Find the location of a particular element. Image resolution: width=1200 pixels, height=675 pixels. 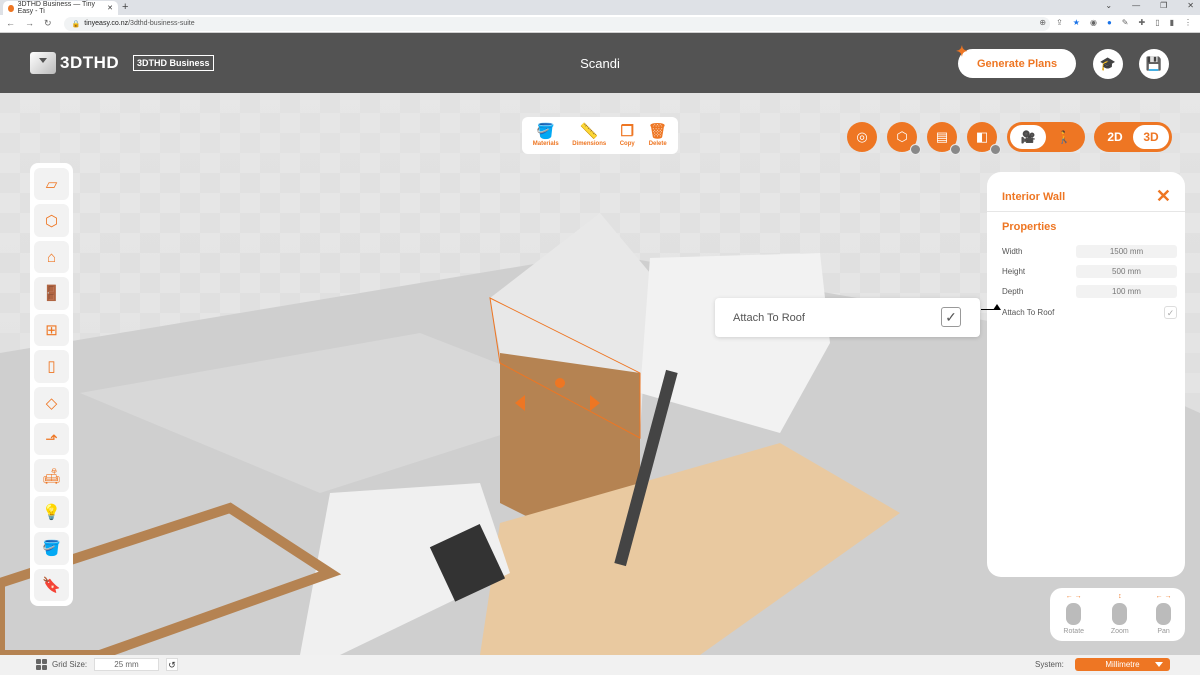

pan-control: ← → Pan is located at coordinates (1164, 617).